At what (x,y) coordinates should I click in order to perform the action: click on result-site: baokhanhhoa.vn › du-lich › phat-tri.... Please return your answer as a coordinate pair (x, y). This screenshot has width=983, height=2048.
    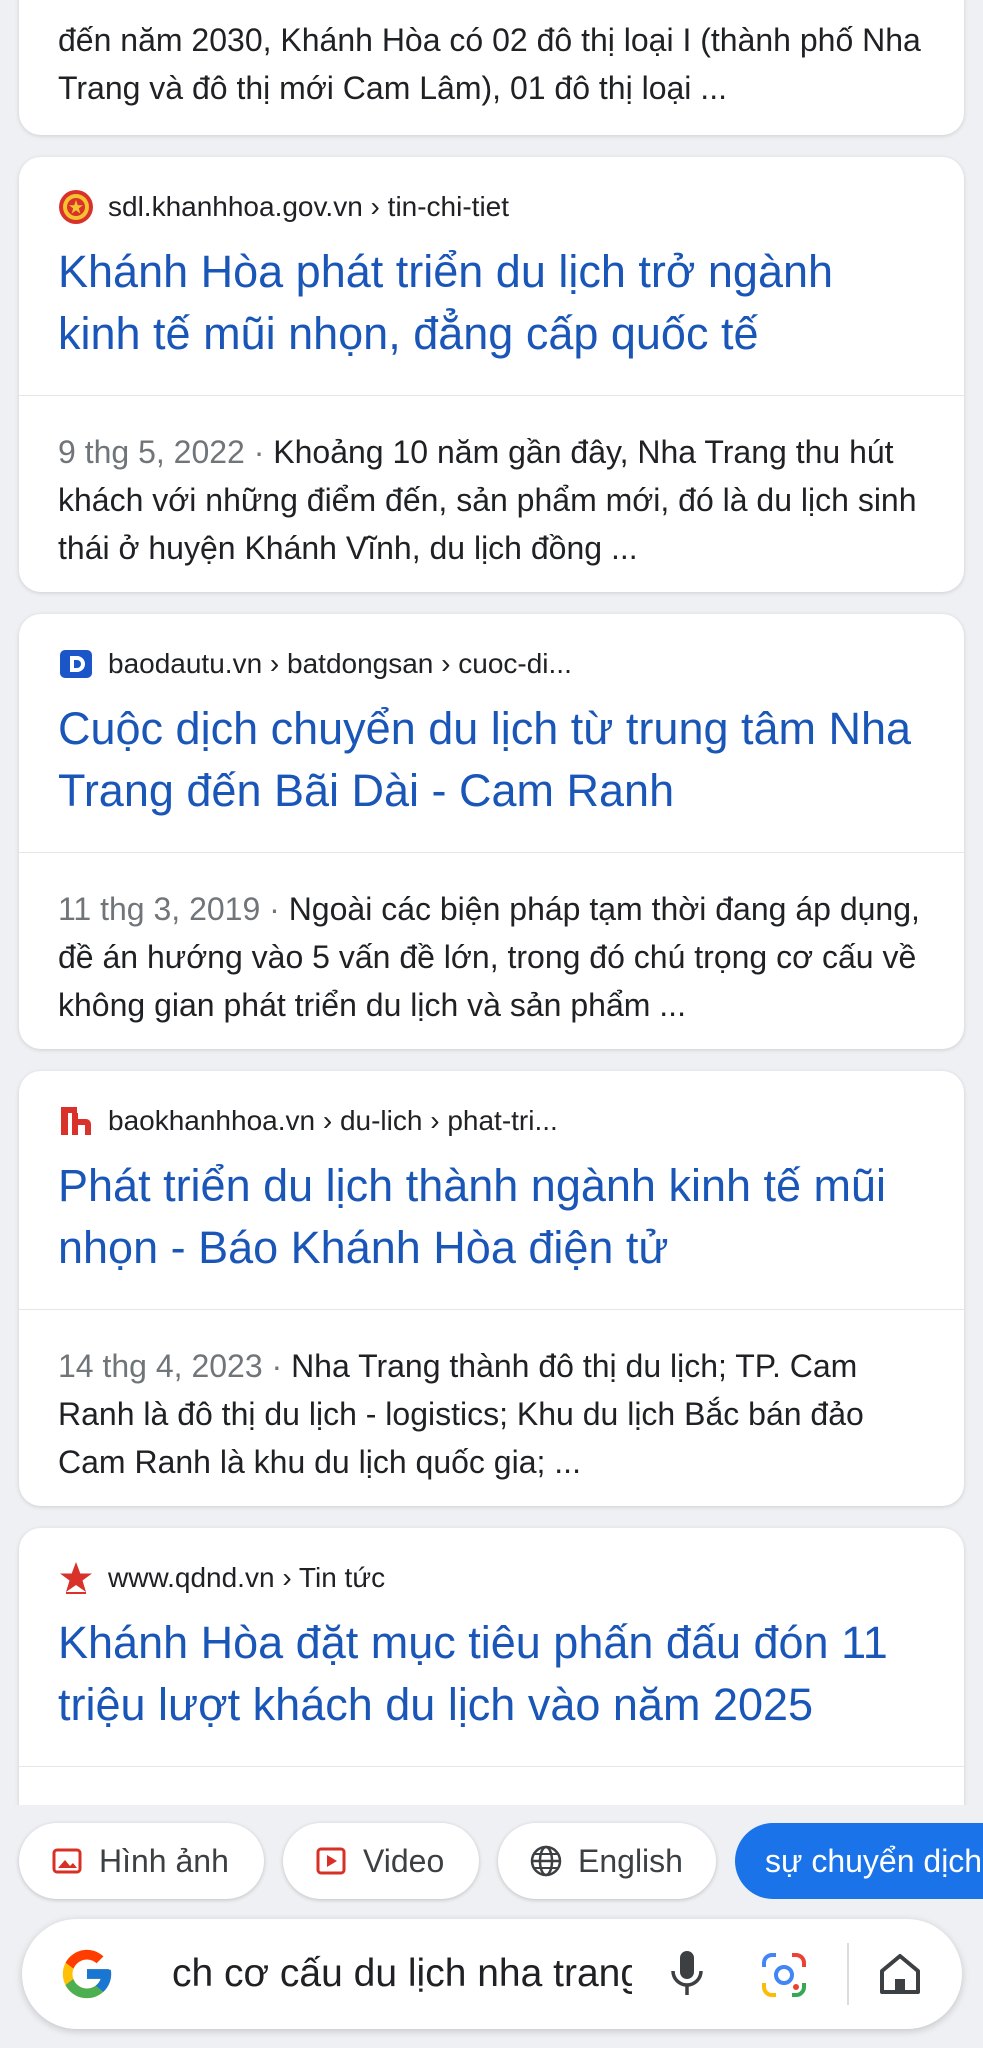
    Looking at the image, I should click on (491, 1121).